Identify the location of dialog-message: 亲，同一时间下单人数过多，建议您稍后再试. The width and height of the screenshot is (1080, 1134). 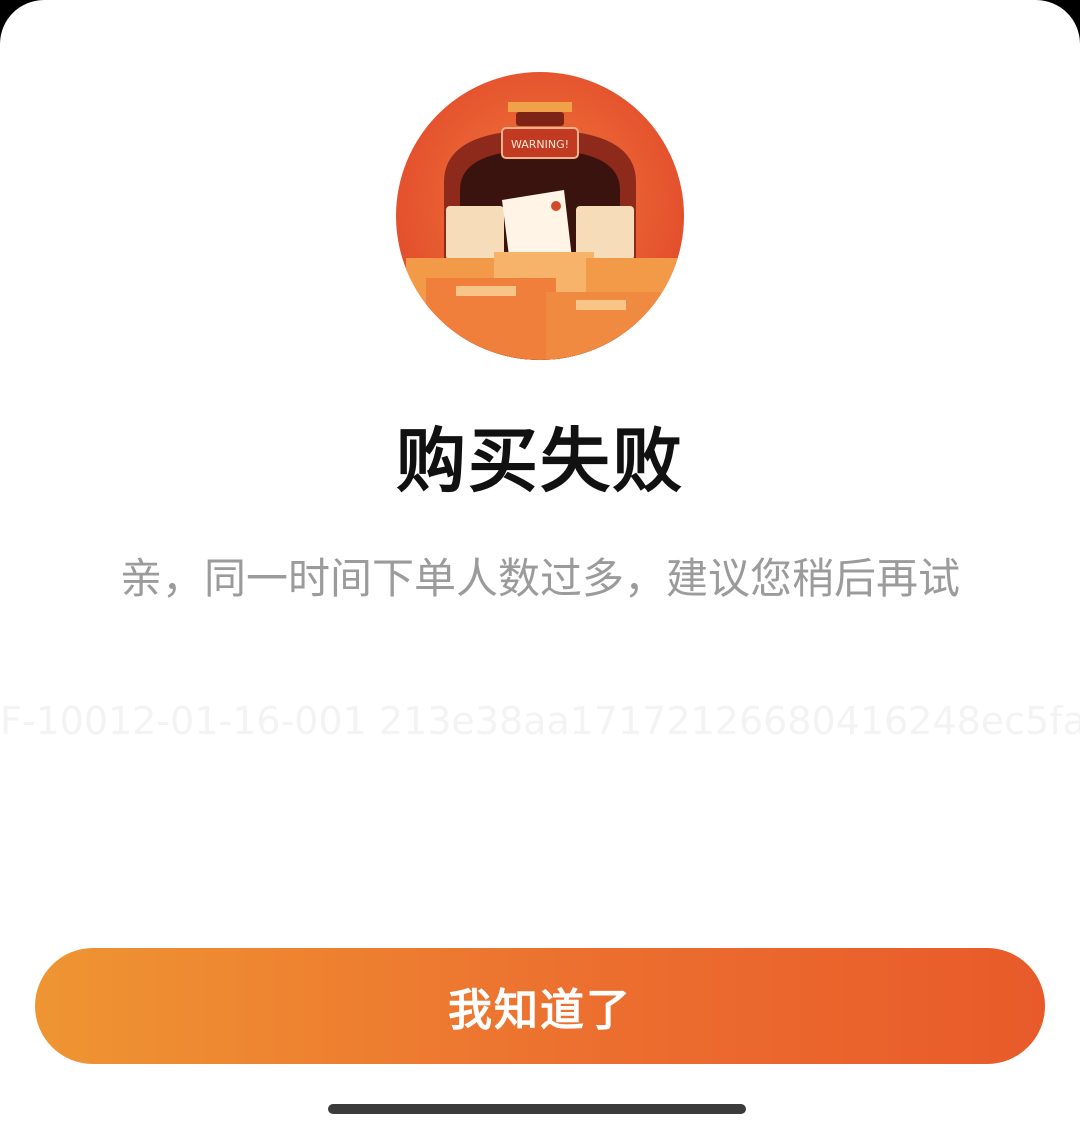
(539, 578).